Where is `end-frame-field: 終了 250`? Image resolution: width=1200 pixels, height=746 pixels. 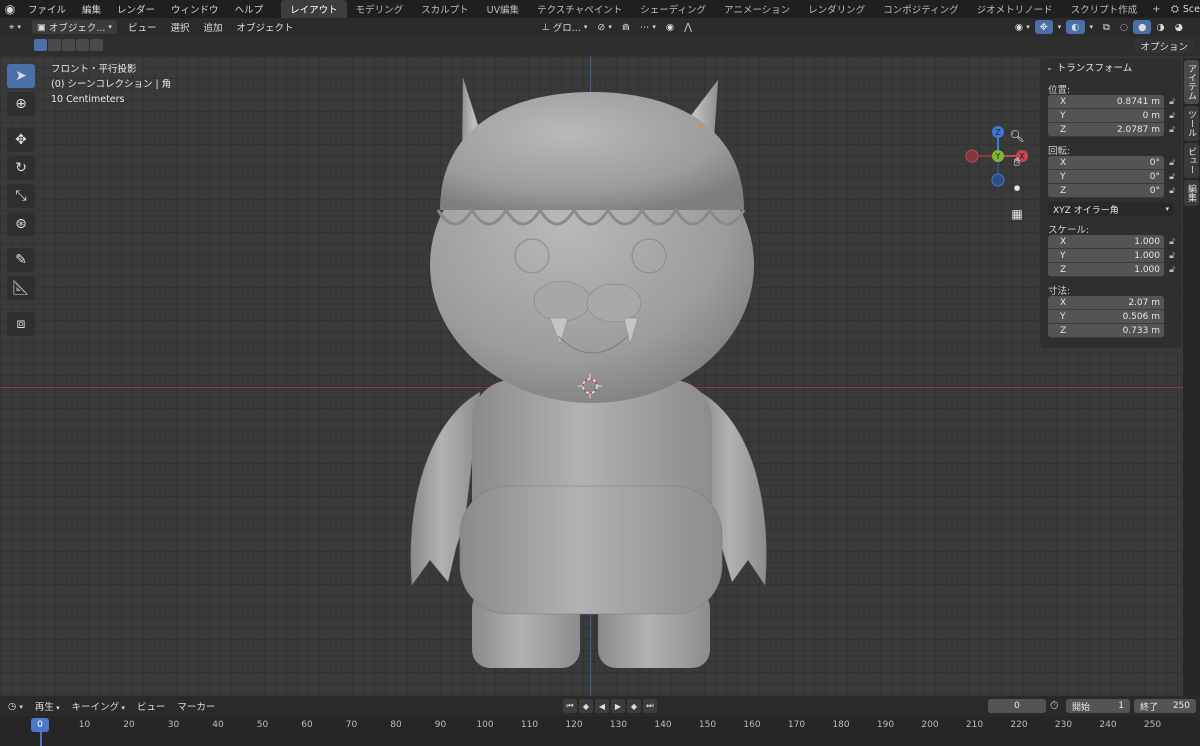
end-frame-field: 終了 250 is located at coordinates (1165, 706).